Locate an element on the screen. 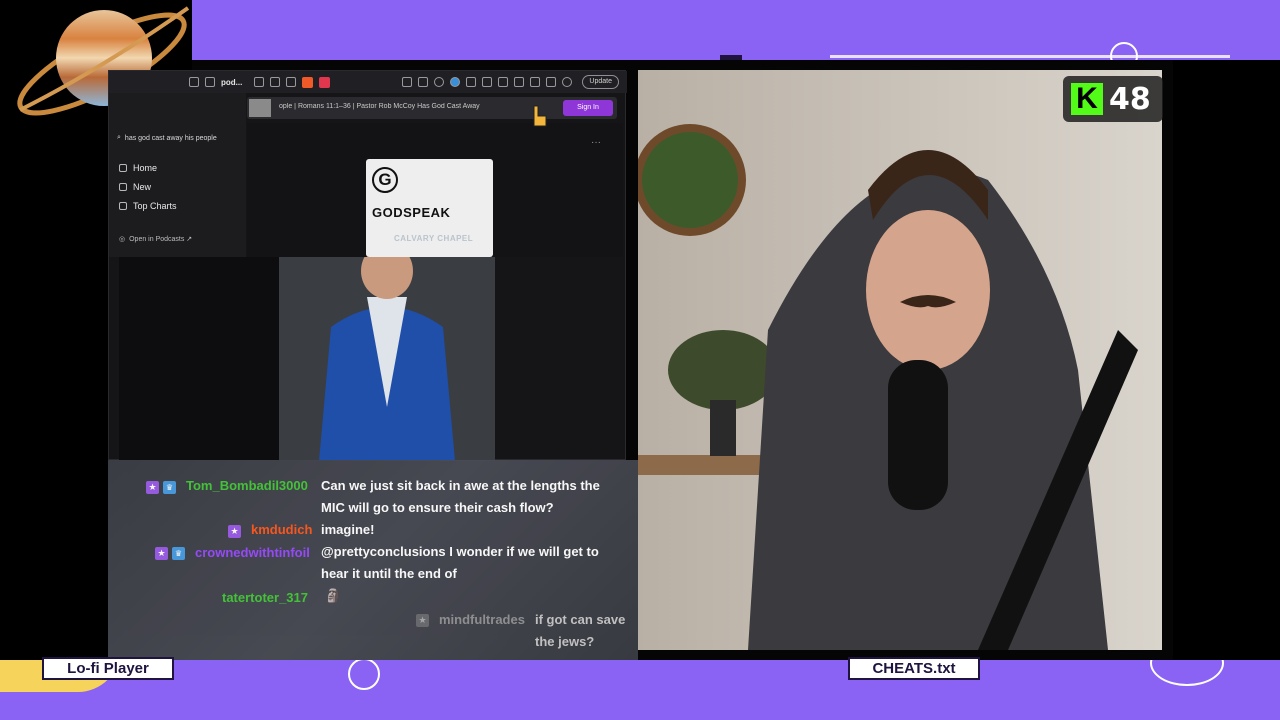 The width and height of the screenshot is (1280, 720). wallet-icon is located at coordinates (535, 82).